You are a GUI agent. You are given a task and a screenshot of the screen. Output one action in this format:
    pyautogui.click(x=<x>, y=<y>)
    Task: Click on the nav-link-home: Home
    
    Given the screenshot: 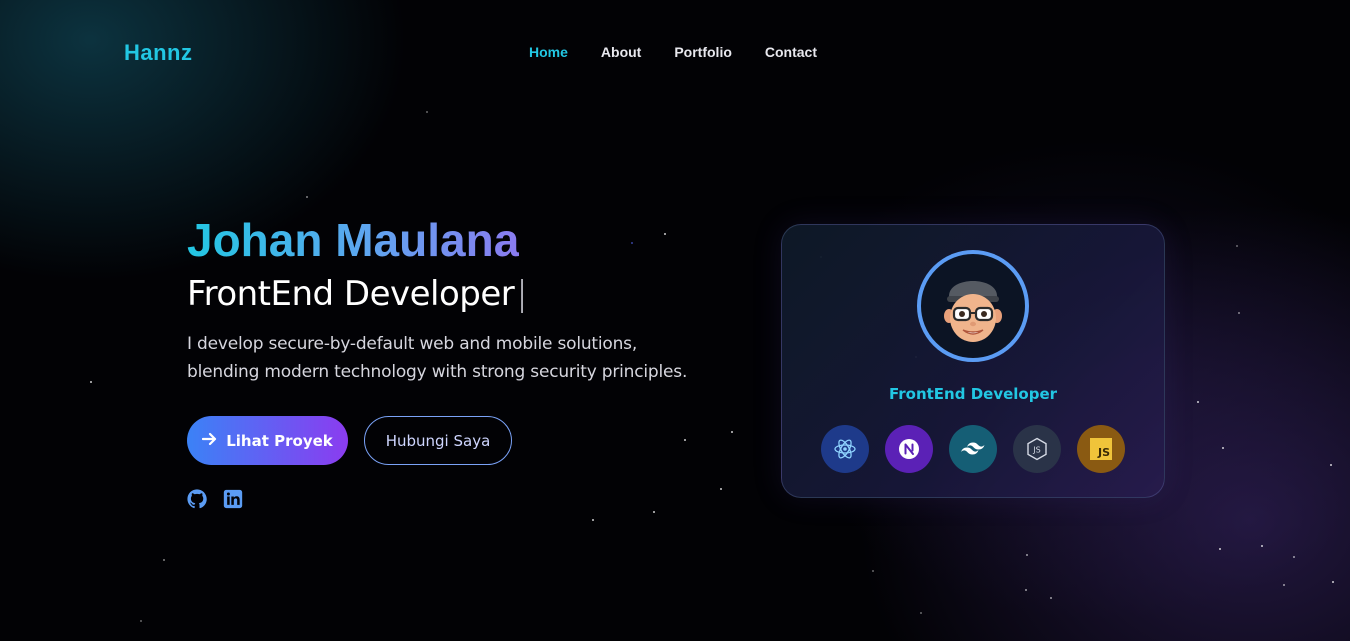 What is the action you would take?
    pyautogui.click(x=548, y=52)
    